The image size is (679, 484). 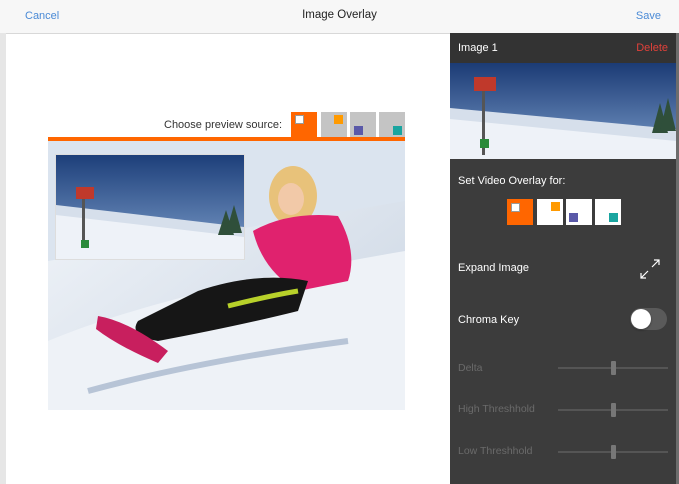 I want to click on low-threshold-slider, so click(x=613, y=452).